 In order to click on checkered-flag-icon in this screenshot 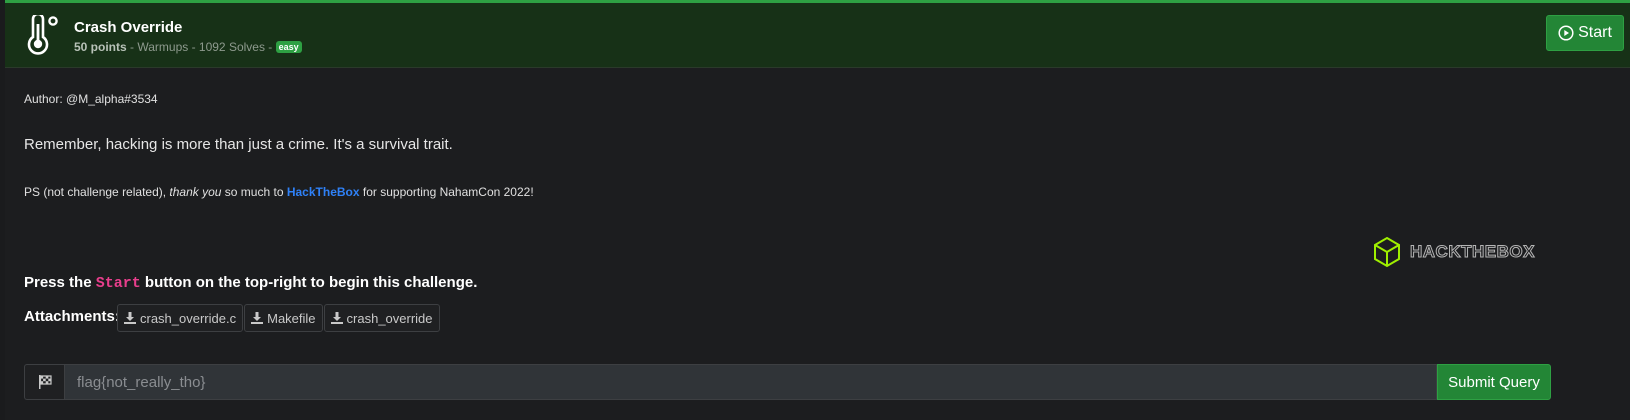, I will do `click(45, 382)`.